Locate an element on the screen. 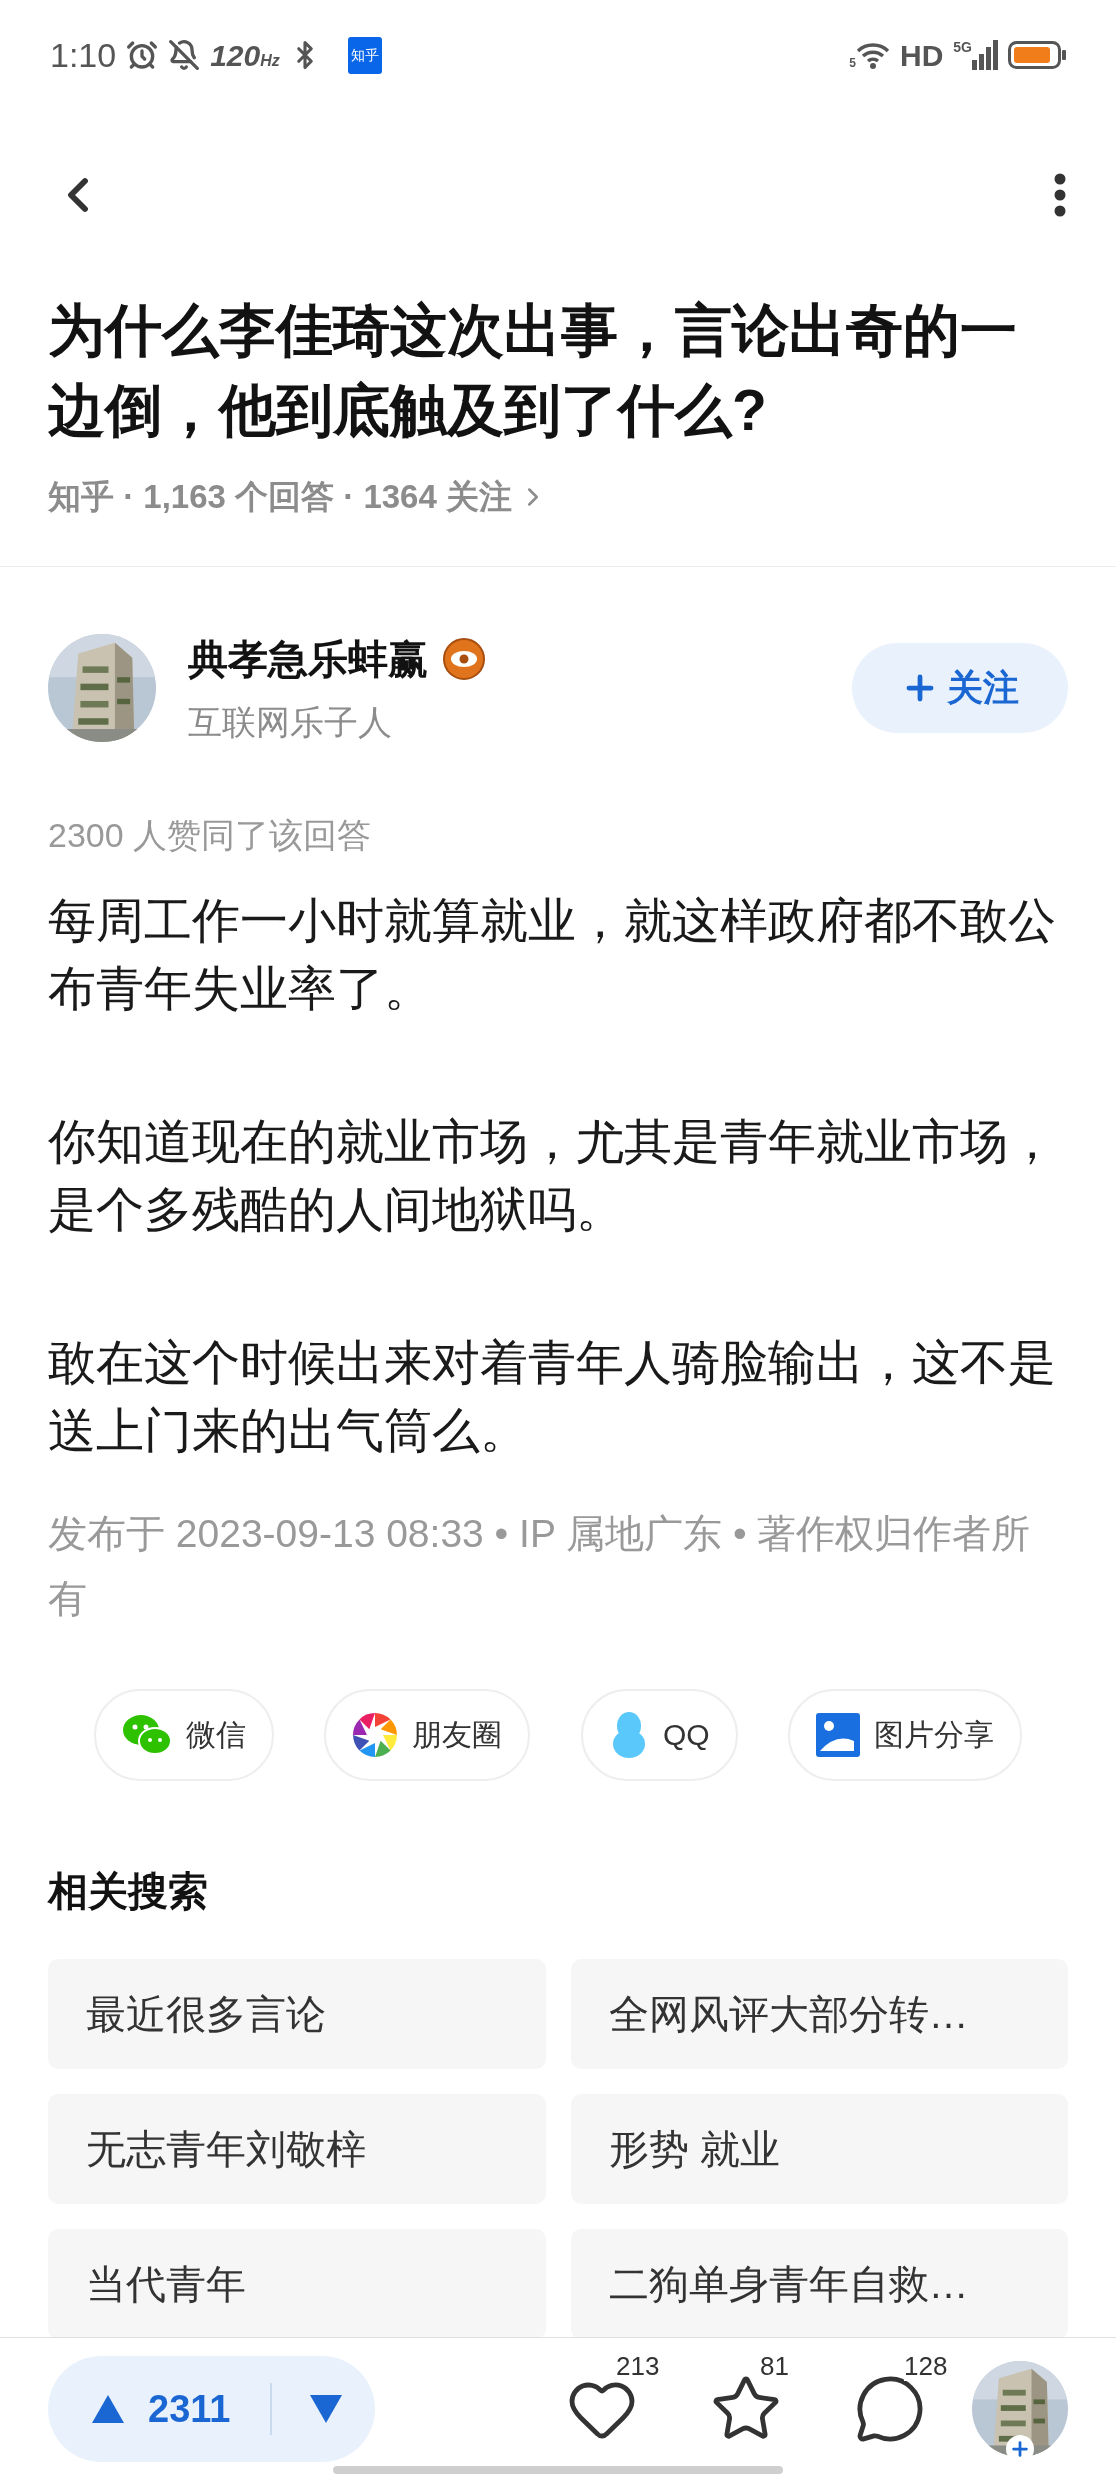 This screenshot has width=1116, height=2480. battery-icon is located at coordinates (1037, 55).